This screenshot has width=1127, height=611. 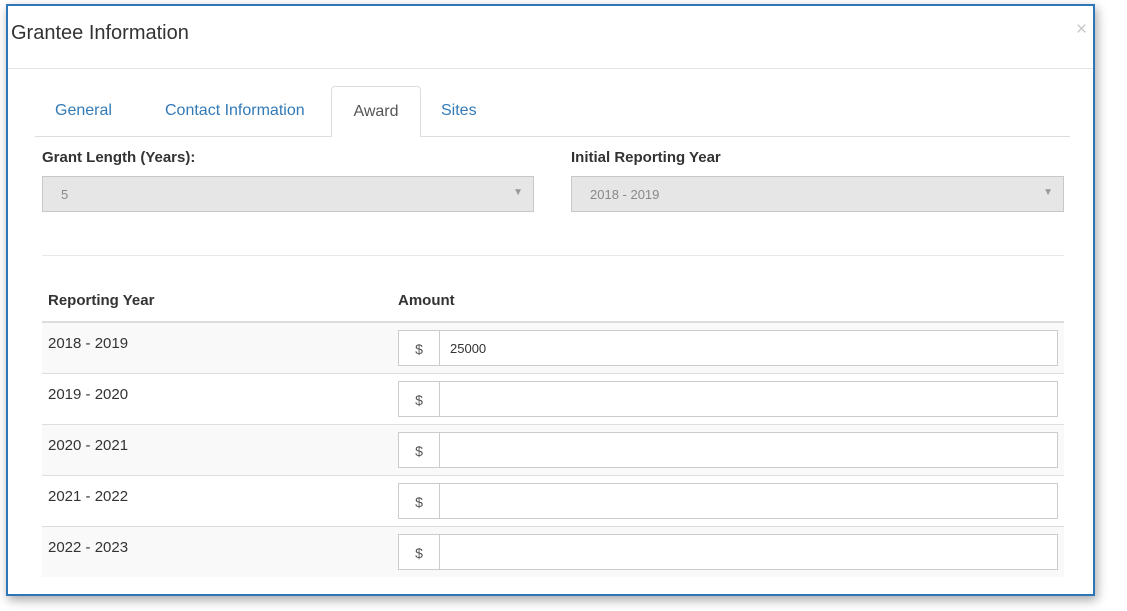 What do you see at coordinates (288, 194) in the screenshot?
I see `grant-length-select: 5 ▼` at bounding box center [288, 194].